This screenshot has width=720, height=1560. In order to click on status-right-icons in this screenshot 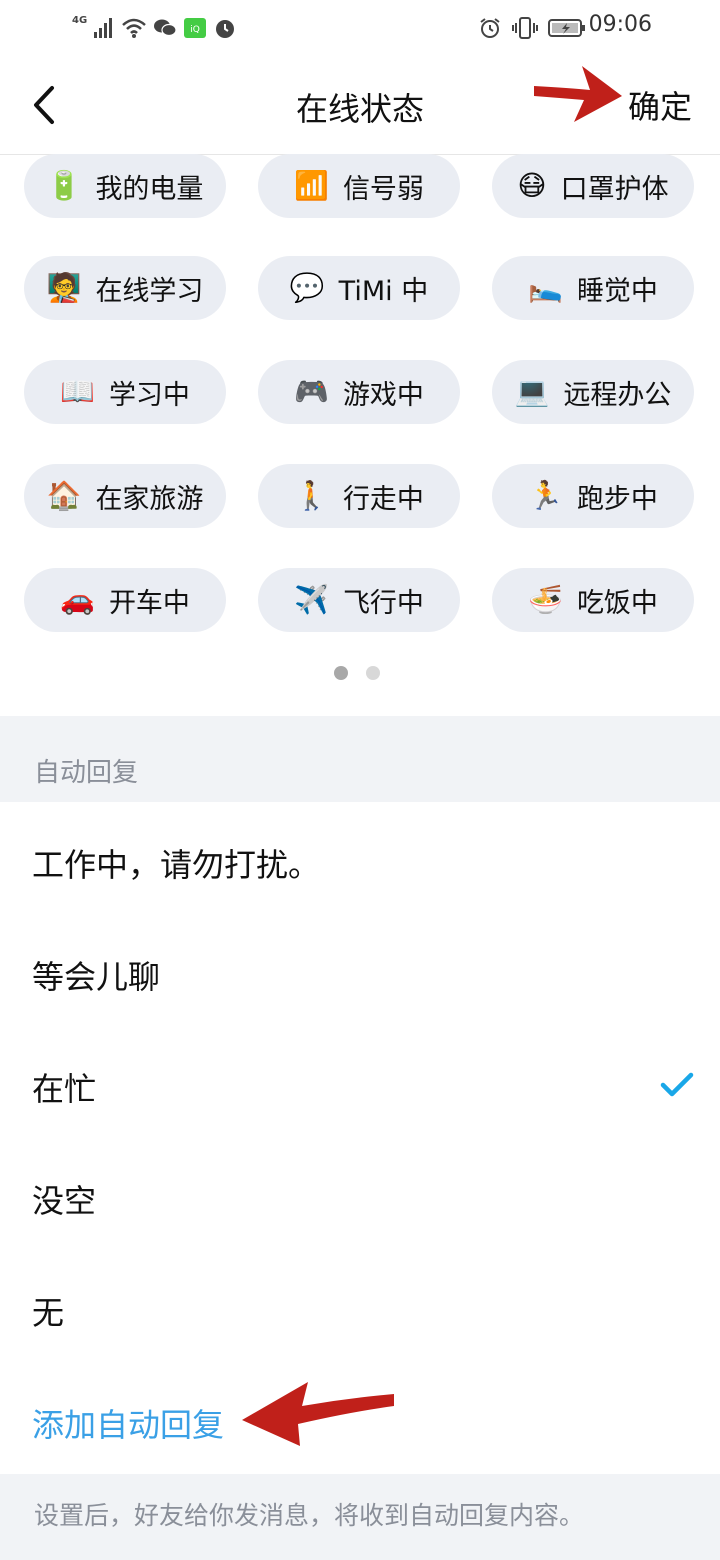, I will do `click(532, 28)`.